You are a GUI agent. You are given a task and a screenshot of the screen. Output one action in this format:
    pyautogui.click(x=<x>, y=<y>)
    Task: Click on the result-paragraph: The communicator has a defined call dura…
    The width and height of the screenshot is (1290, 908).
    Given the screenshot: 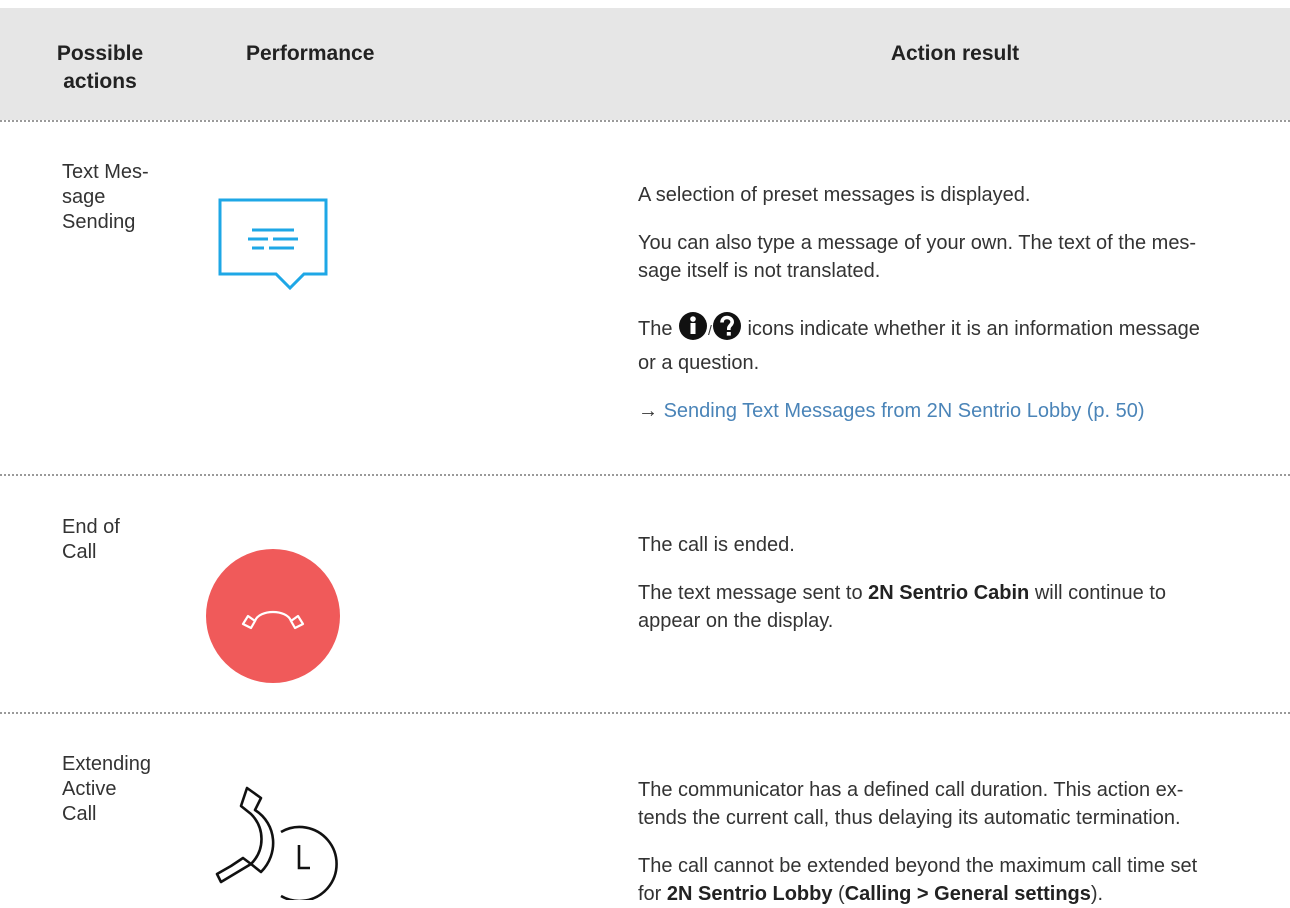 What is the action you would take?
    pyautogui.click(x=943, y=804)
    